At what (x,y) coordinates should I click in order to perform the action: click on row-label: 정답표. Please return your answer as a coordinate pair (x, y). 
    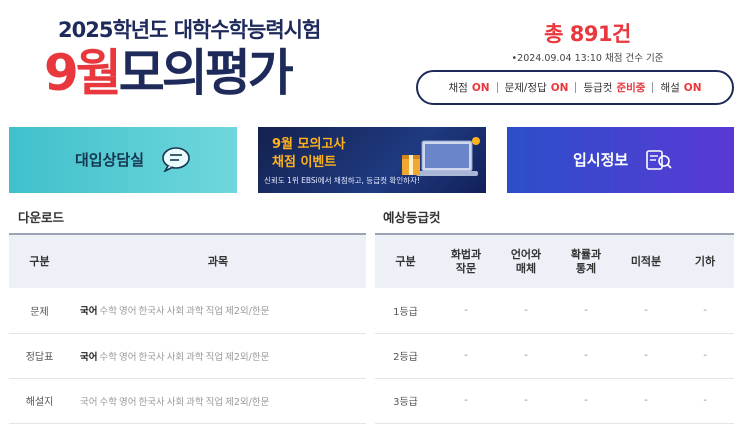
    Looking at the image, I should click on (39, 357).